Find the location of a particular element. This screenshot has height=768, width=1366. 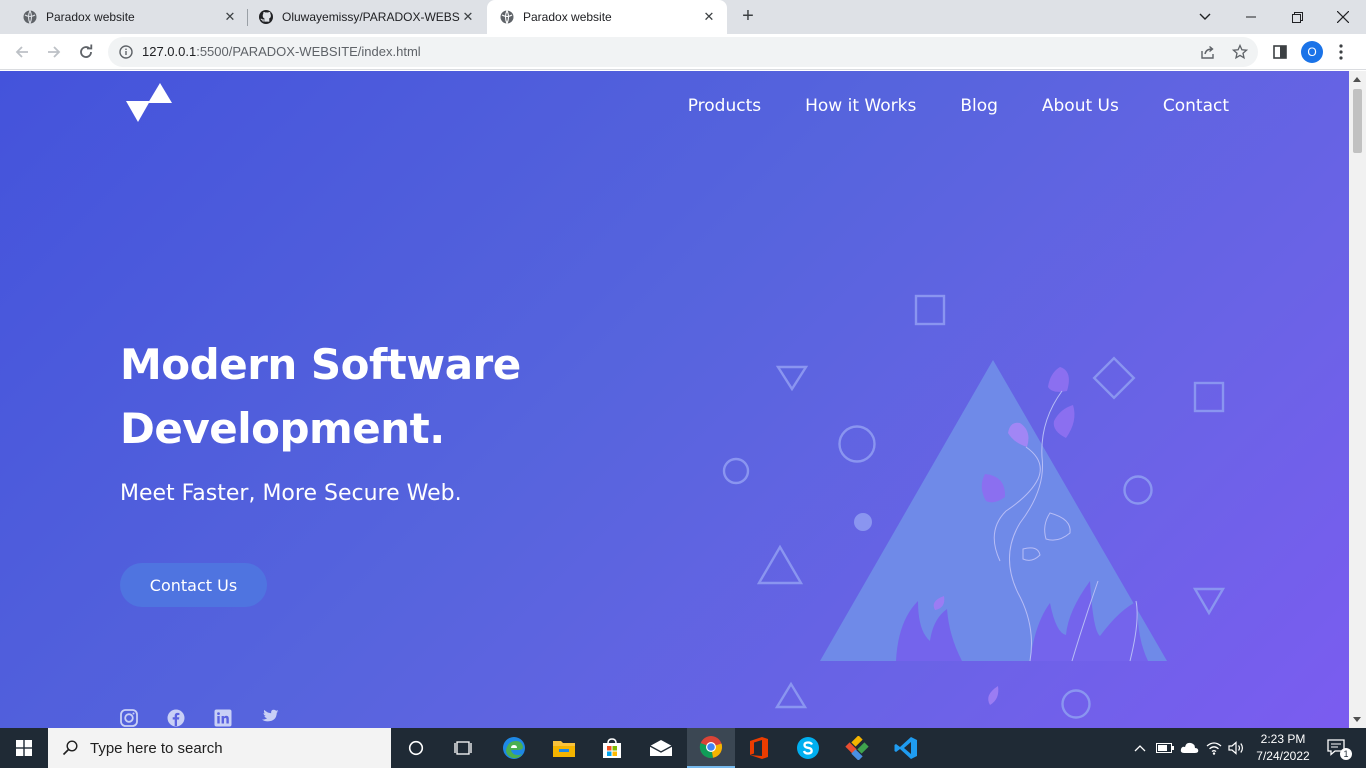

side-panel-icon is located at coordinates (1280, 52).